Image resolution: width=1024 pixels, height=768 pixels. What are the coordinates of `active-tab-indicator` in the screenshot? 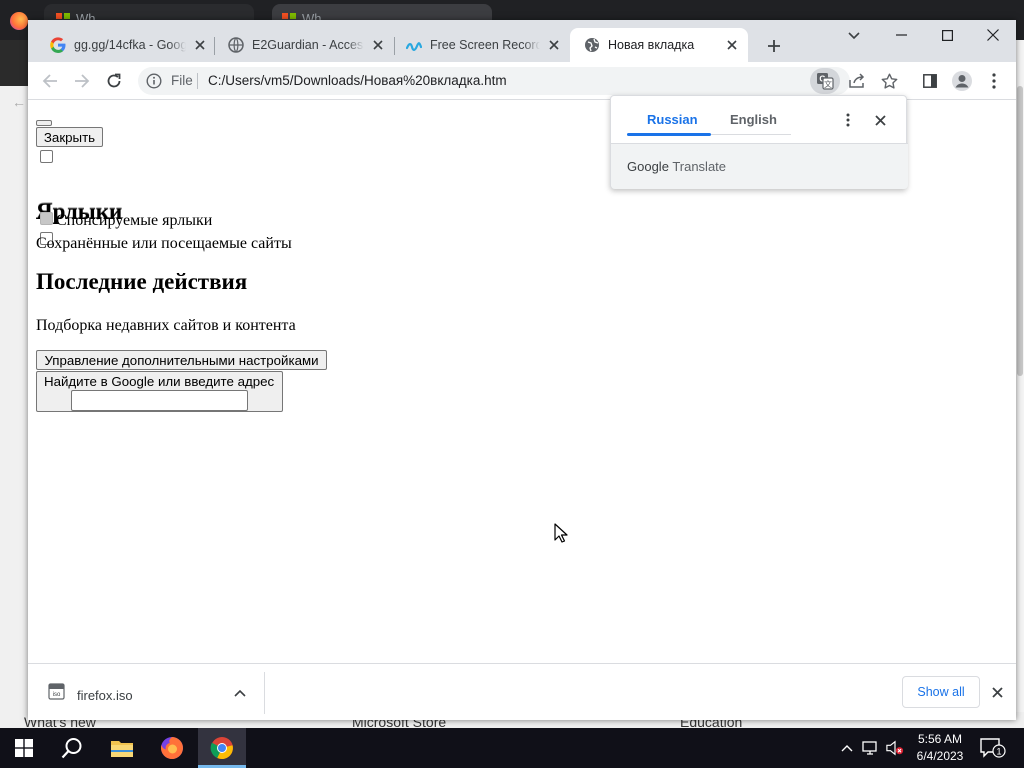 It's located at (669, 134).